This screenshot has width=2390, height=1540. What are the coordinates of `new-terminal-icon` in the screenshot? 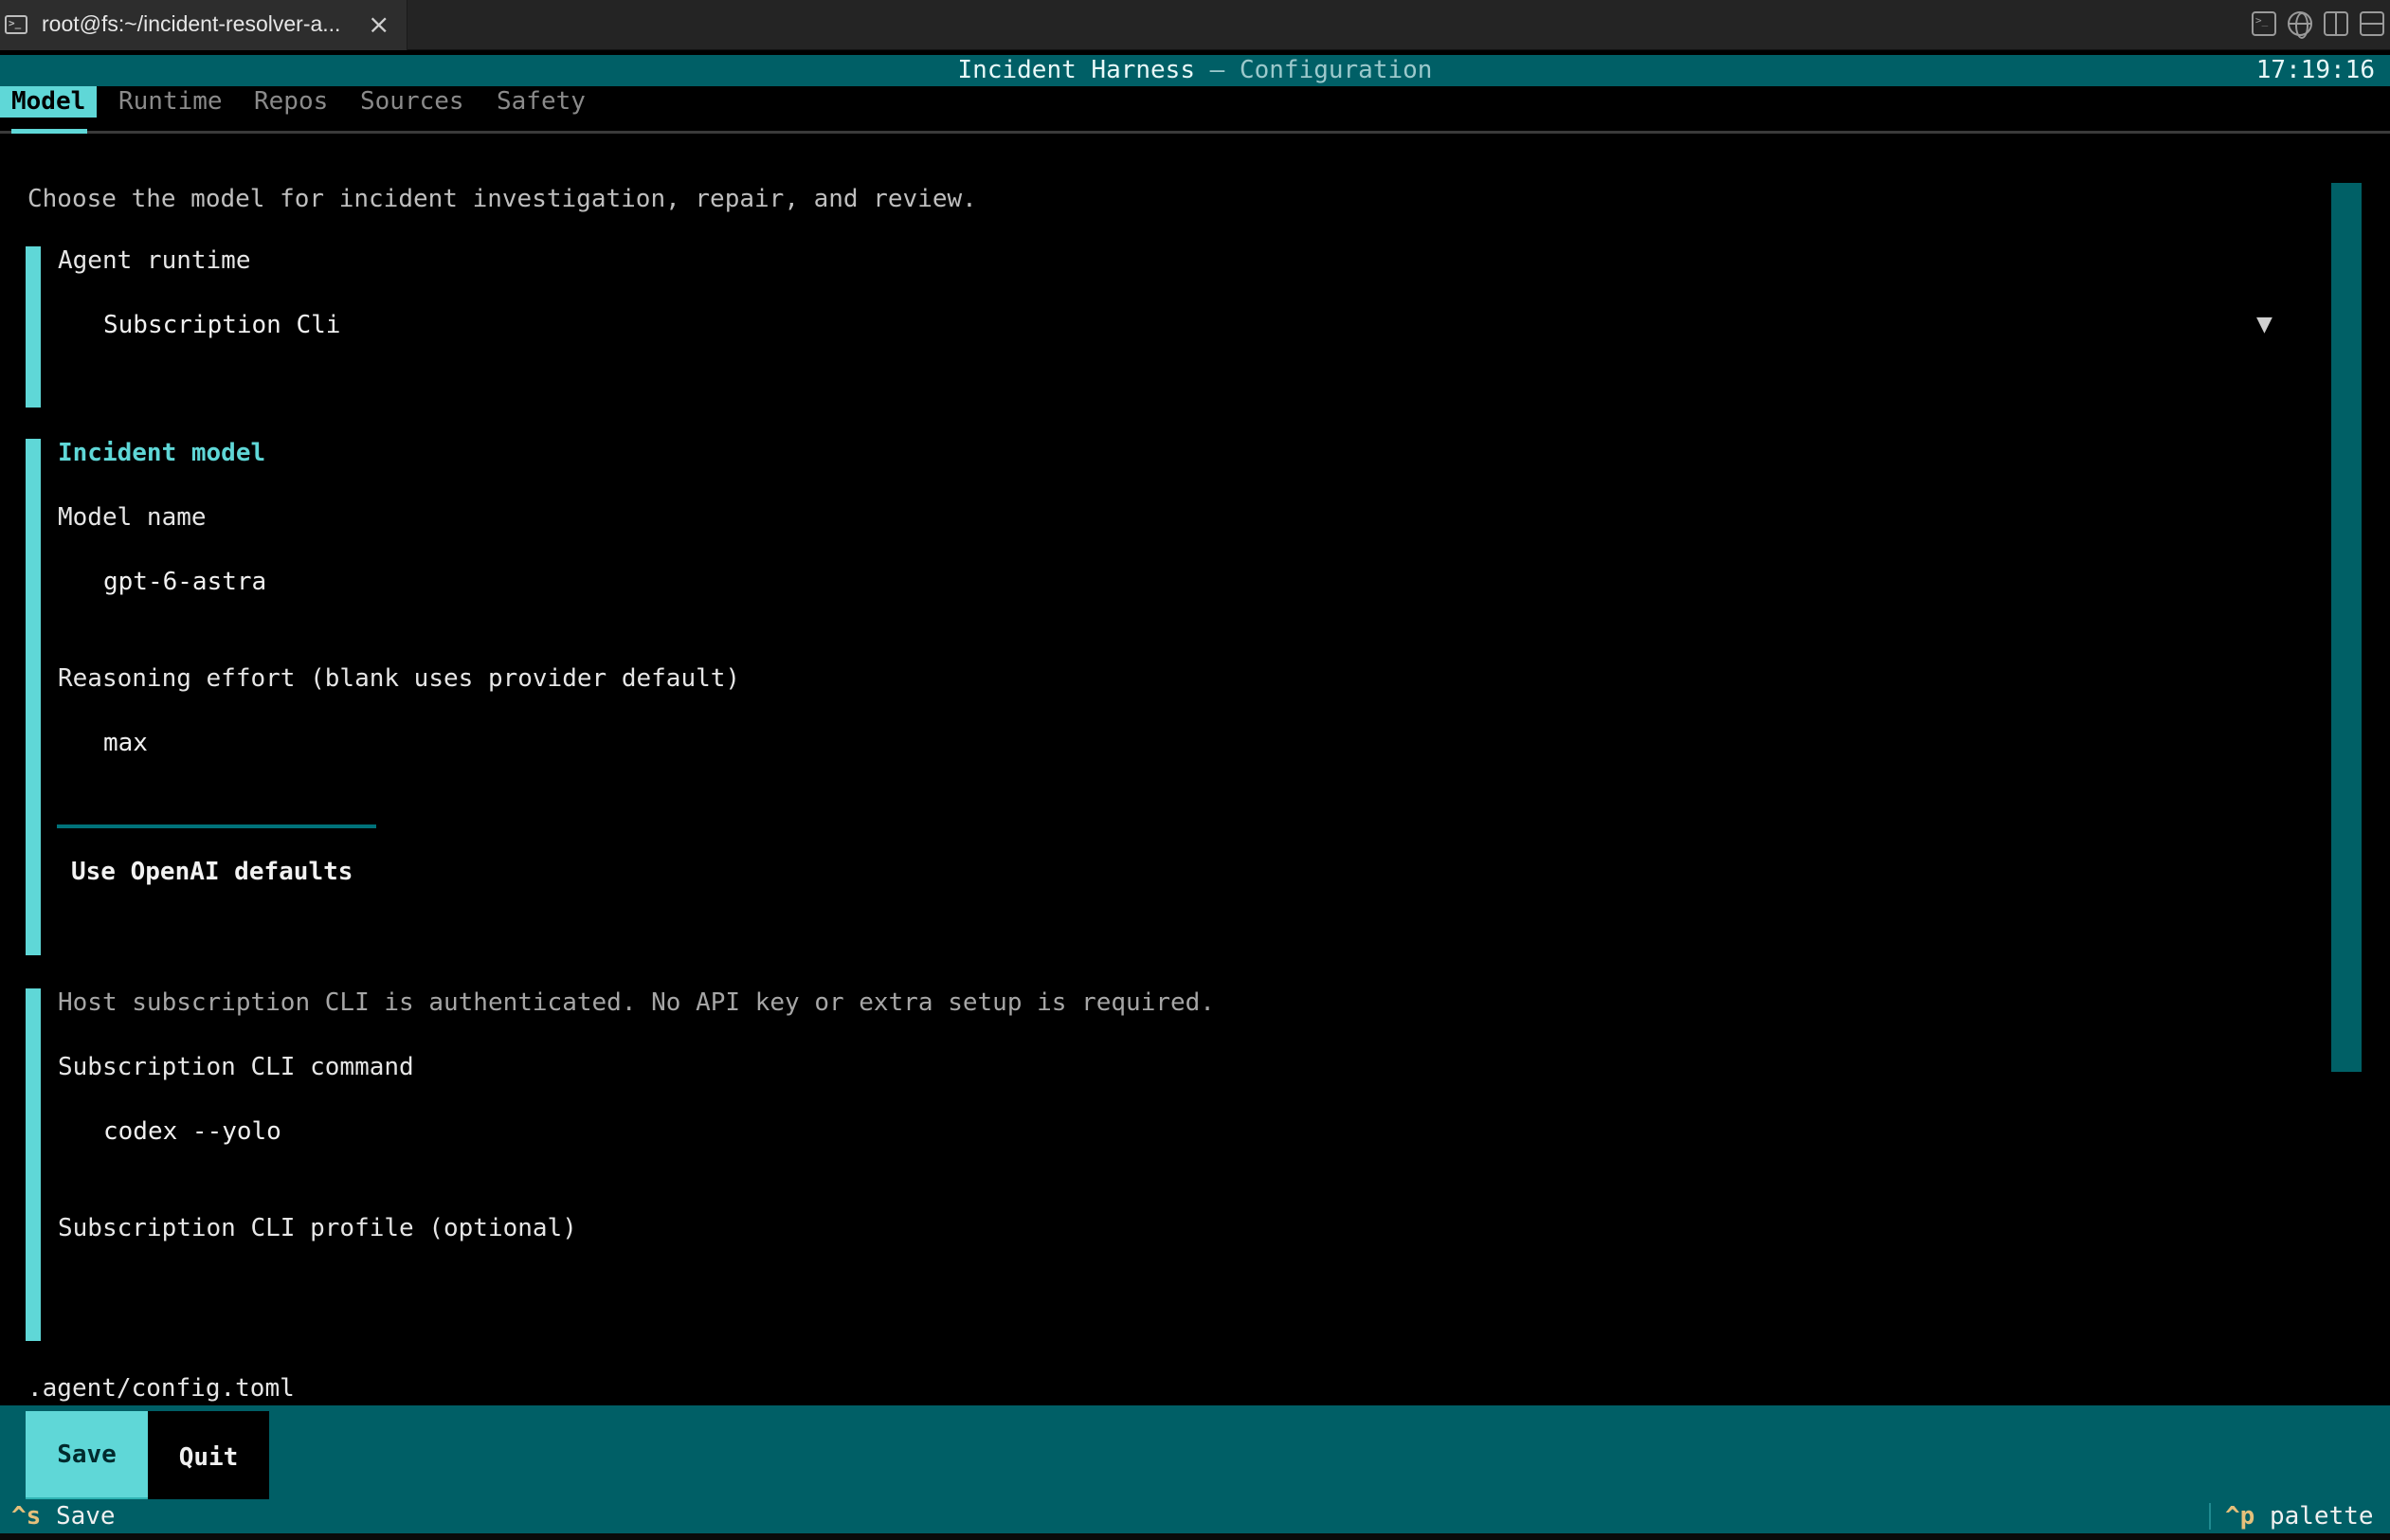 It's located at (2264, 24).